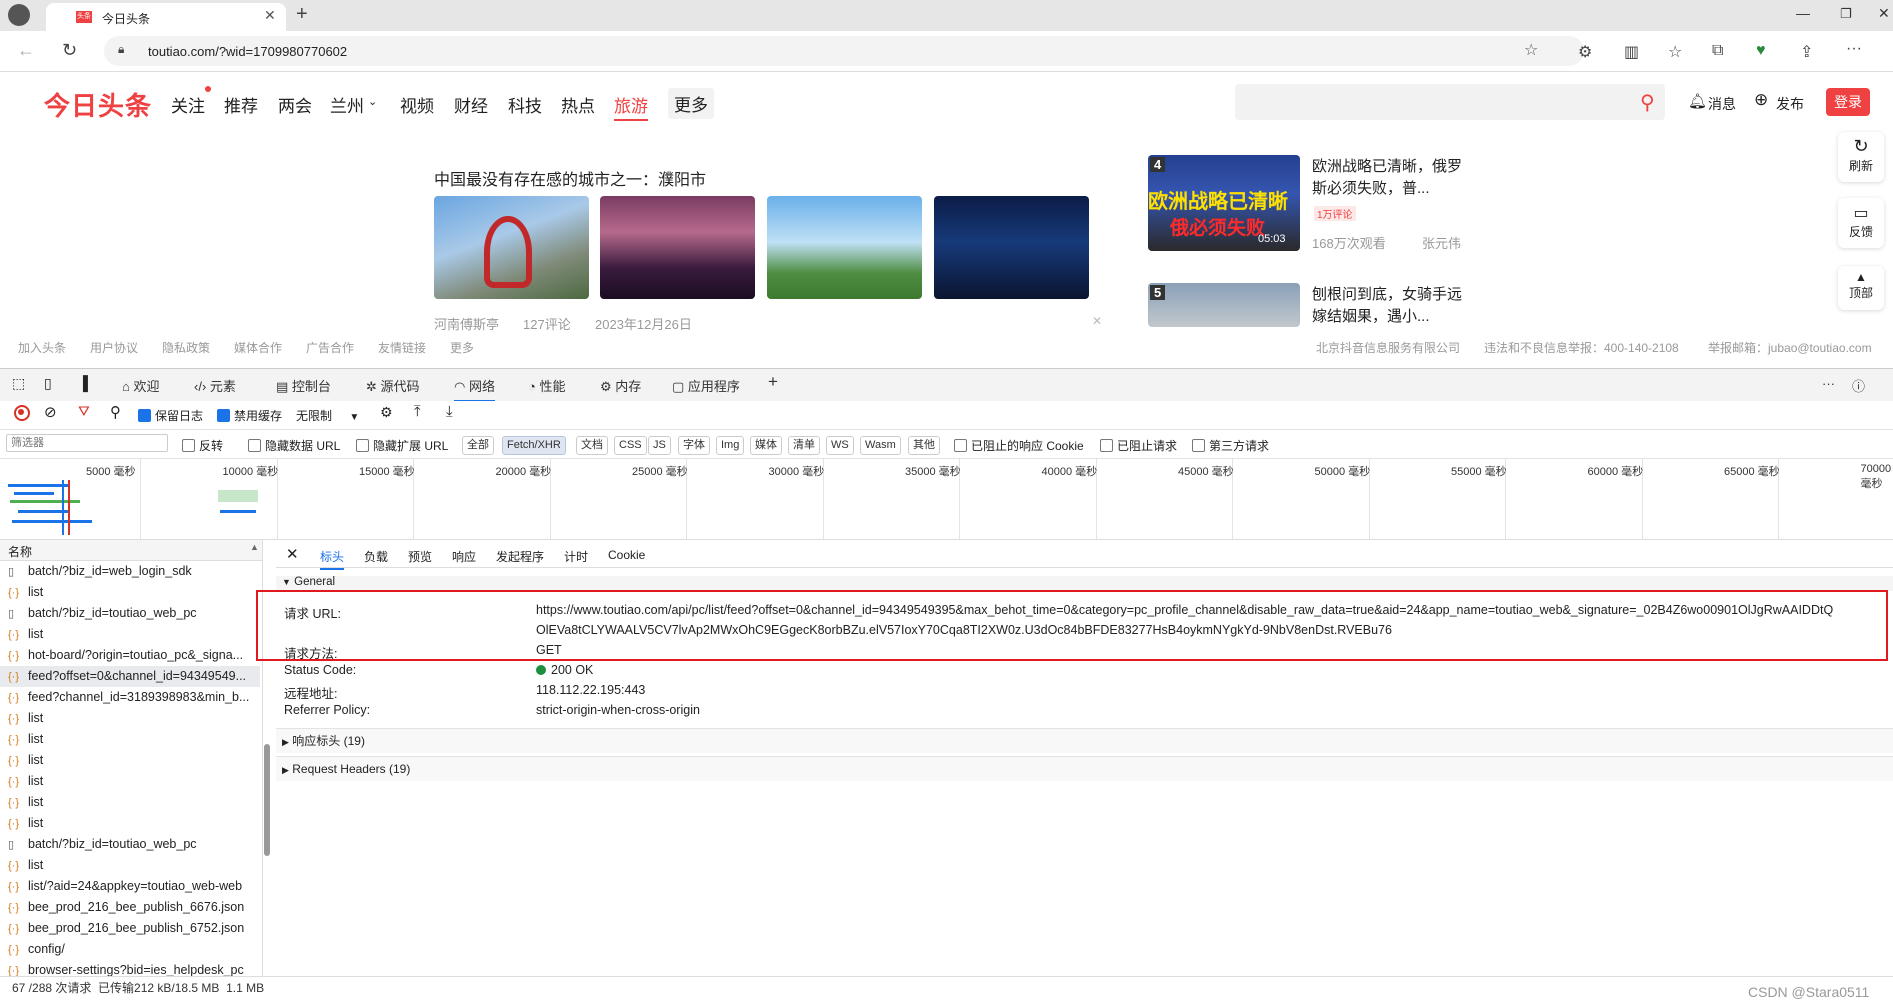 Image resolution: width=1893 pixels, height=1008 pixels. Describe the element at coordinates (186, 347) in the screenshot. I see `footer-link-privacy: 隐私政策` at that location.